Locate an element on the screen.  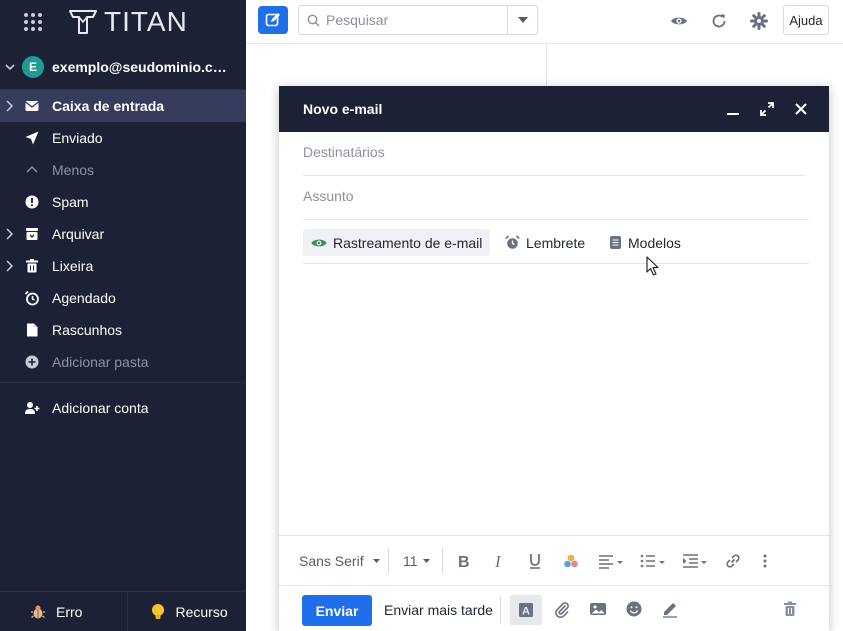
sidebar-top: TITAN is located at coordinates (123, 22).